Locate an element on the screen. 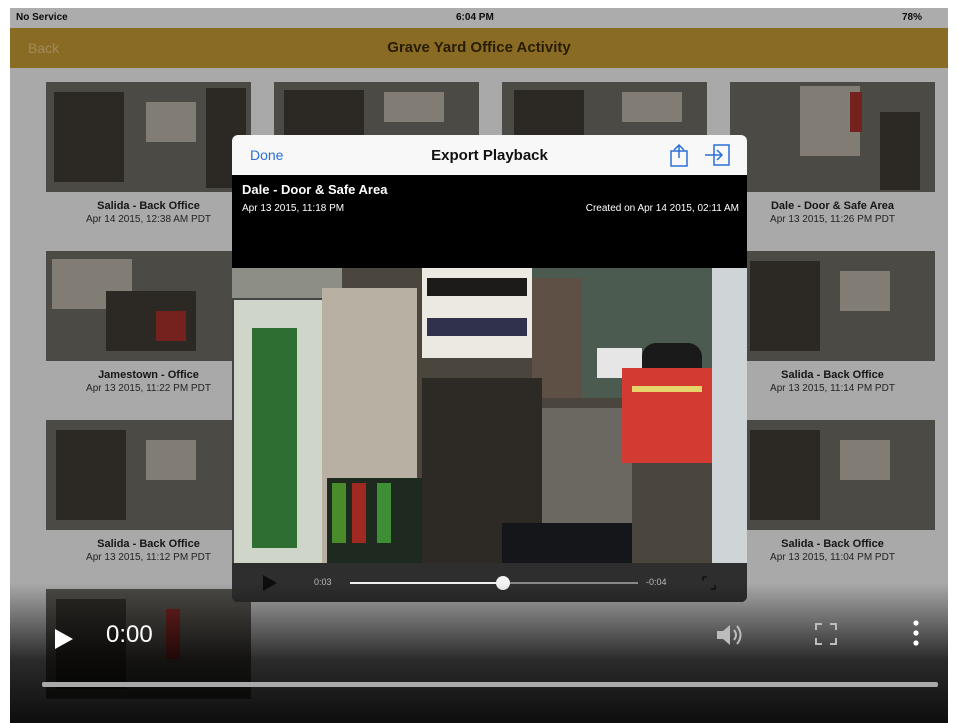 The height and width of the screenshot is (723, 958). fullscreen-icon is located at coordinates (826, 634).